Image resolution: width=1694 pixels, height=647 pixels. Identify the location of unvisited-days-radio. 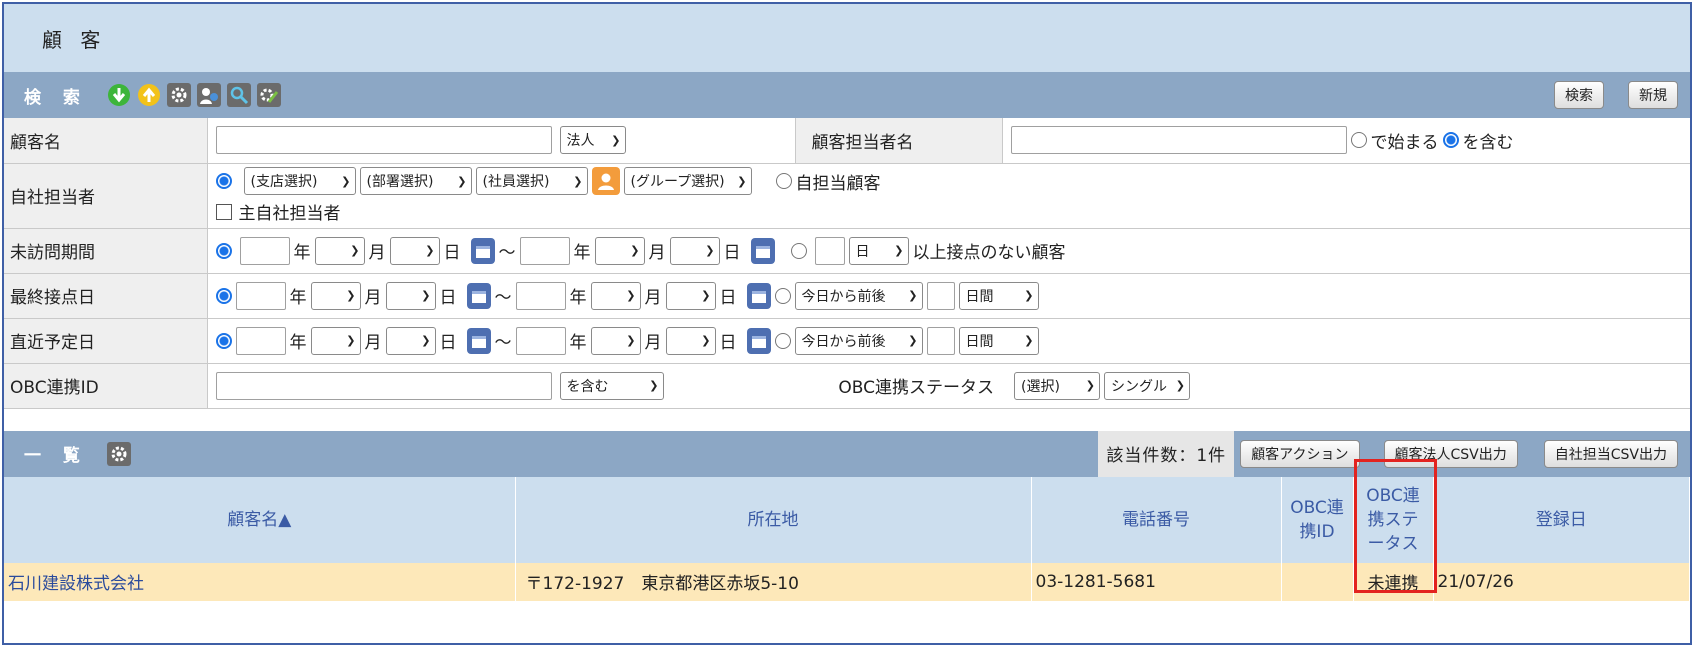
(798, 250).